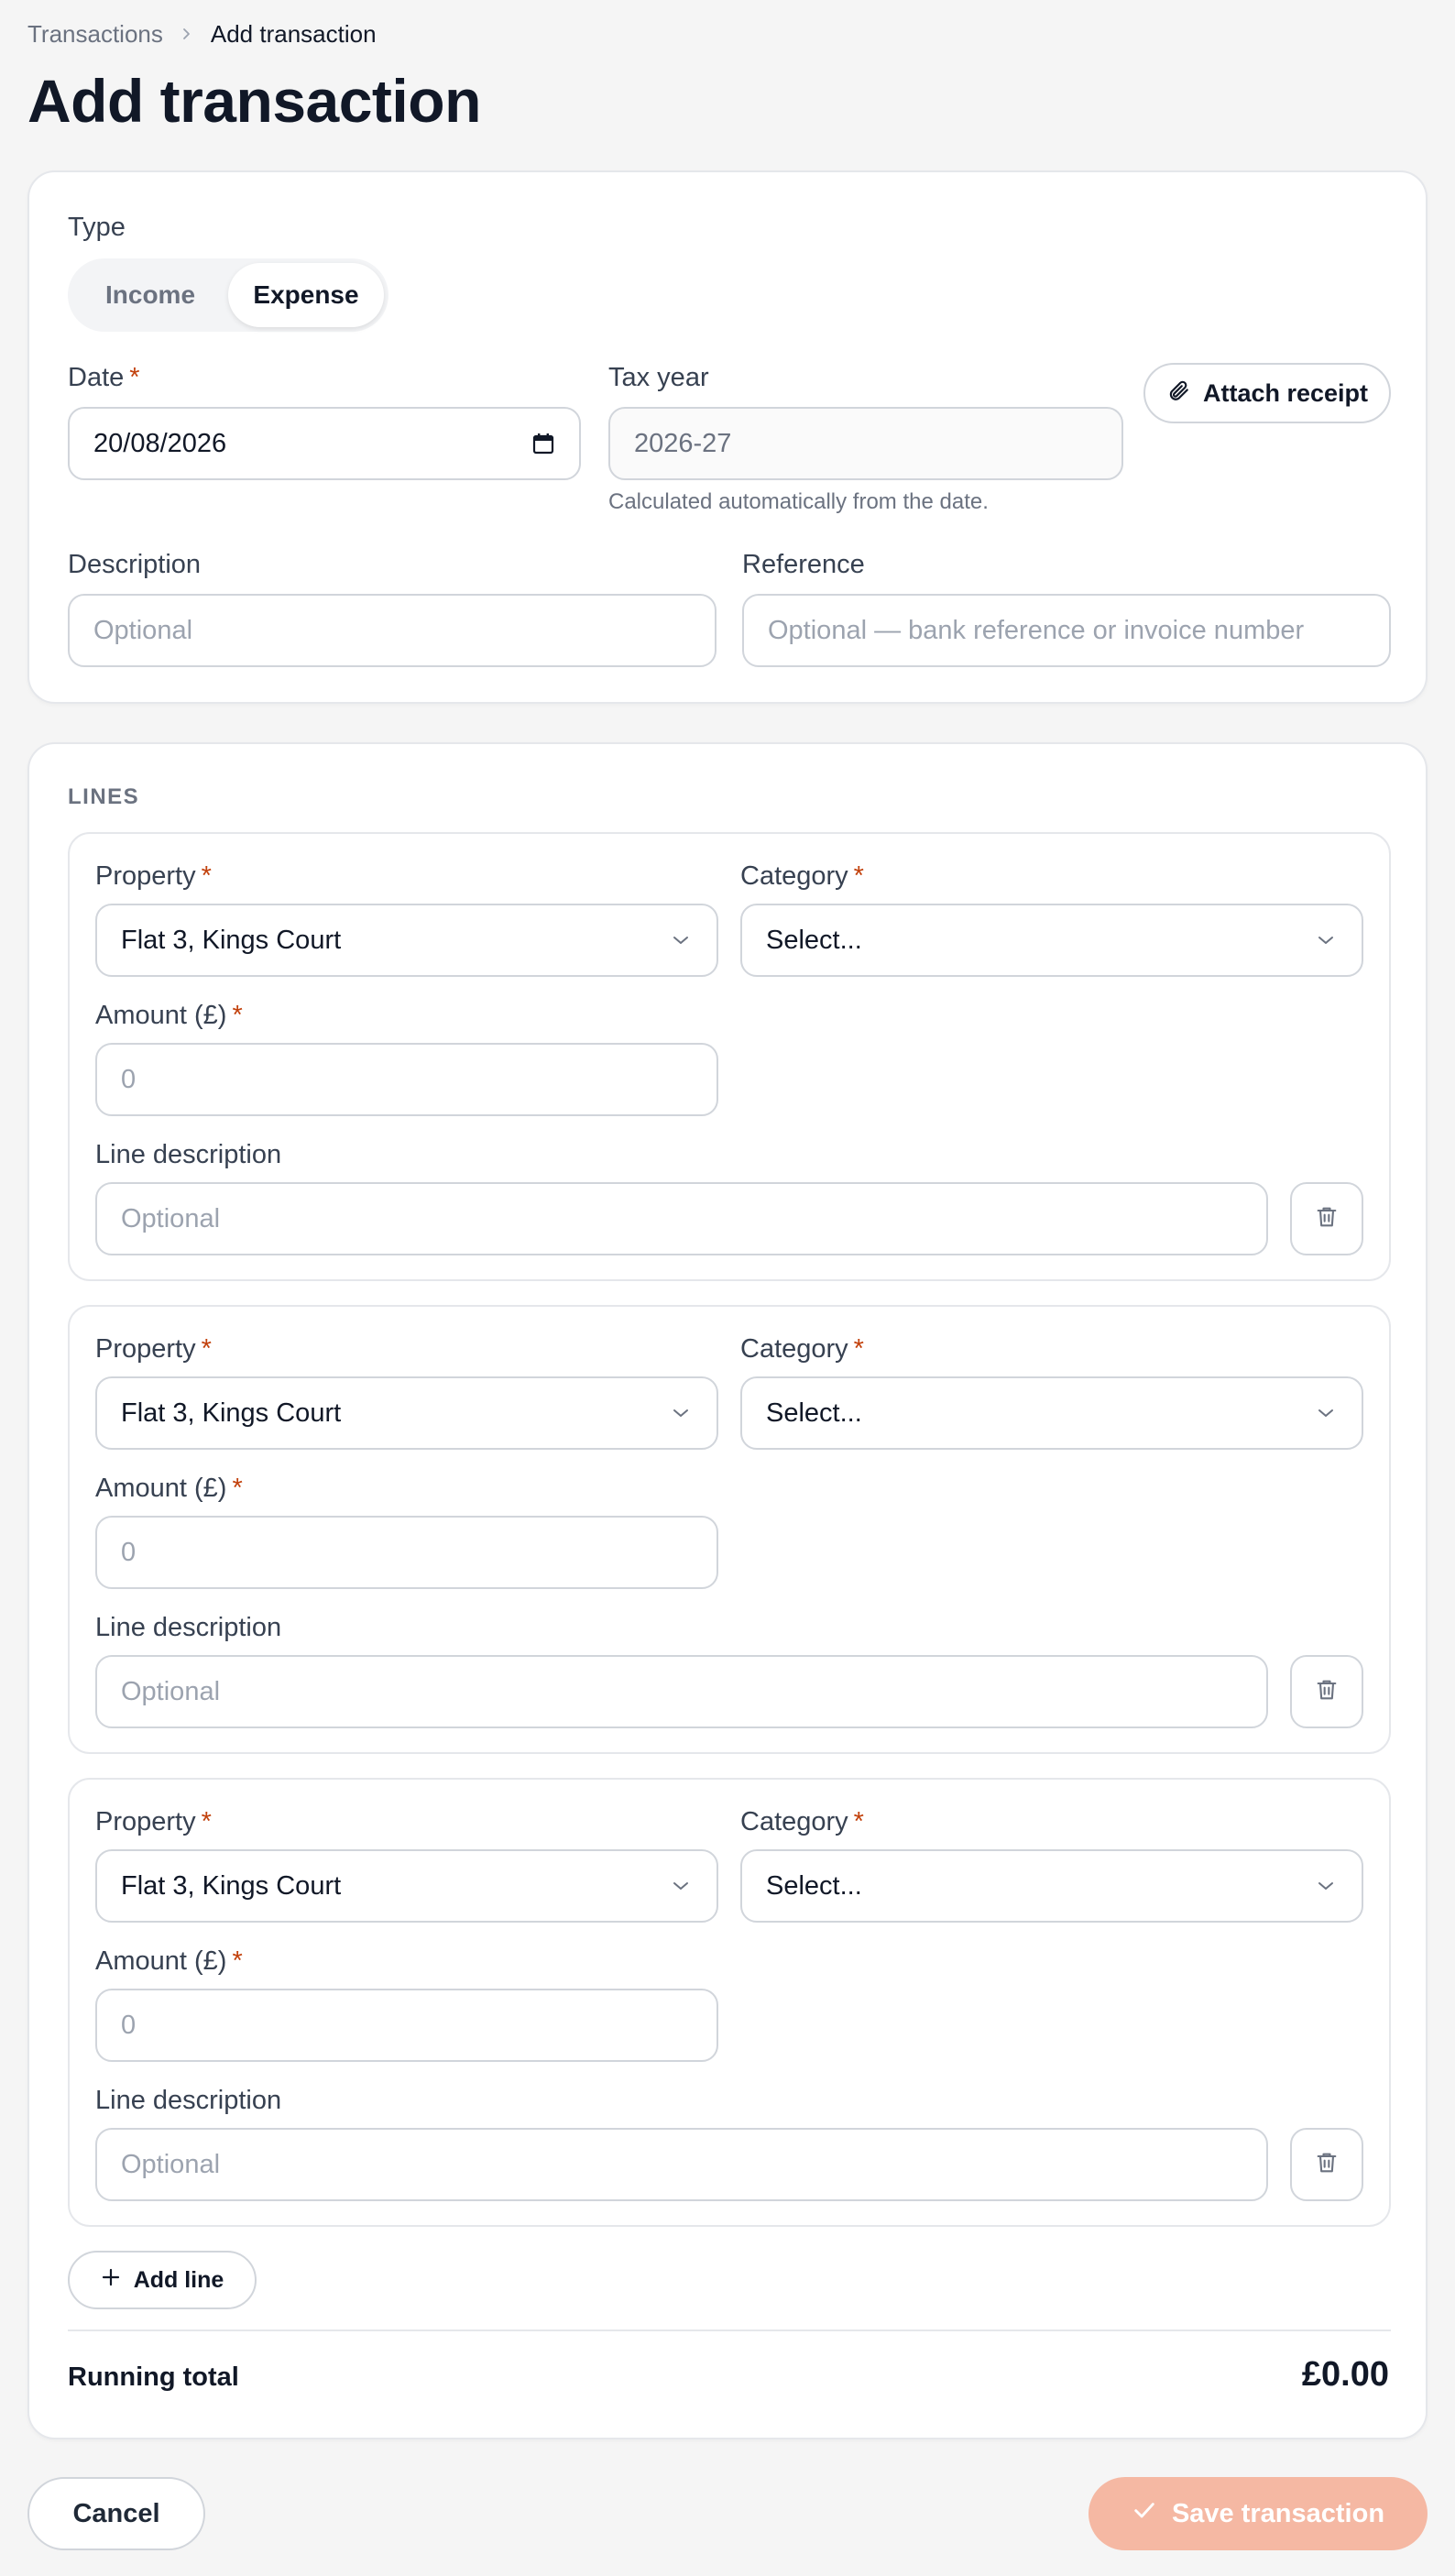 The image size is (1455, 2576). Describe the element at coordinates (116, 2513) in the screenshot. I see `cancel-button: Cancel` at that location.